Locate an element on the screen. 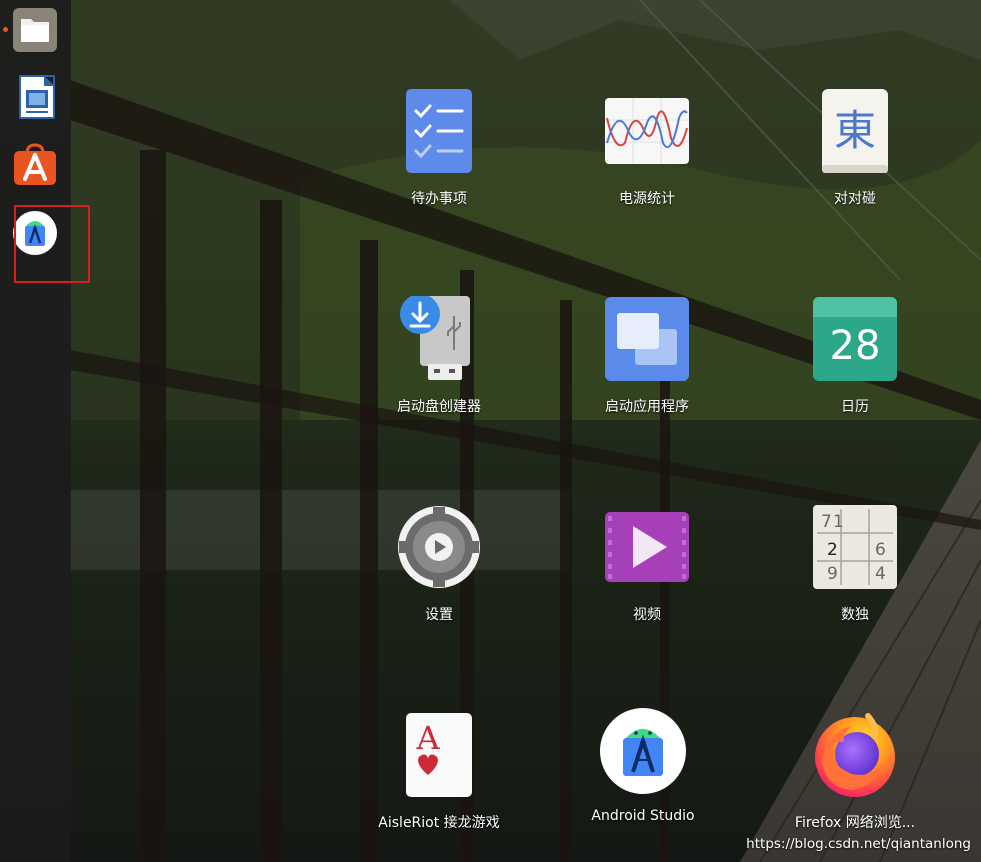 The width and height of the screenshot is (981, 862). sudoku-cell: 6 is located at coordinates (880, 550).